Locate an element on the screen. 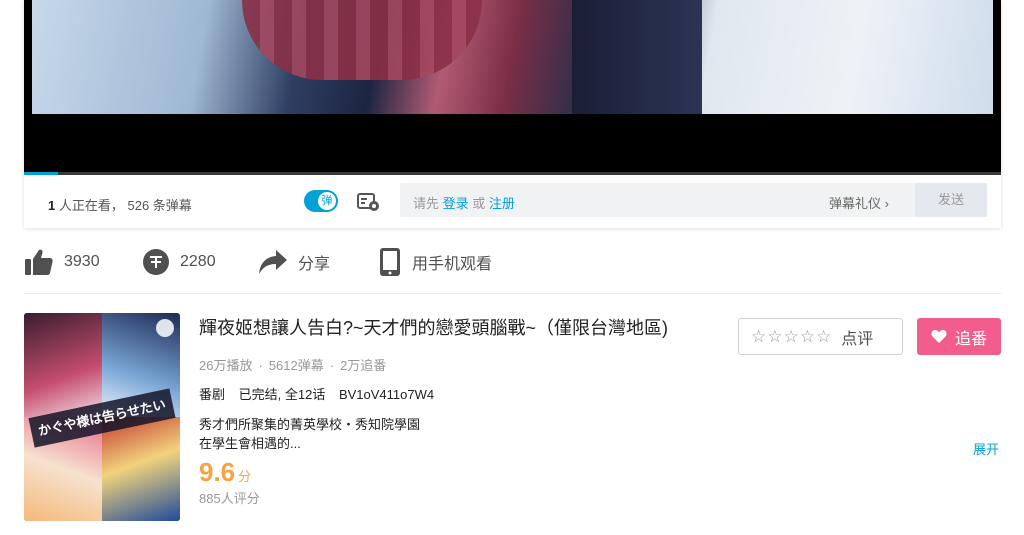 This screenshot has height=535, width=1024. danmaku-toggle: 弹 is located at coordinates (321, 201).